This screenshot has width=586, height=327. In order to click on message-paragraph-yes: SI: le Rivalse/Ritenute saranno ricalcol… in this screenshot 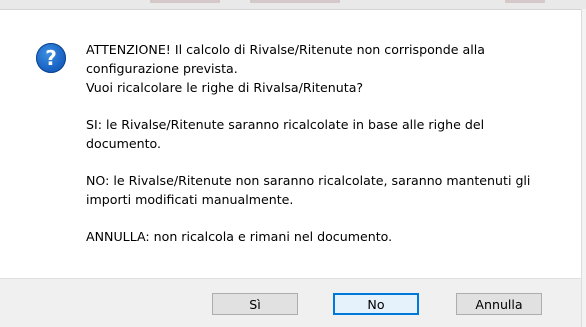, I will do `click(285, 134)`.